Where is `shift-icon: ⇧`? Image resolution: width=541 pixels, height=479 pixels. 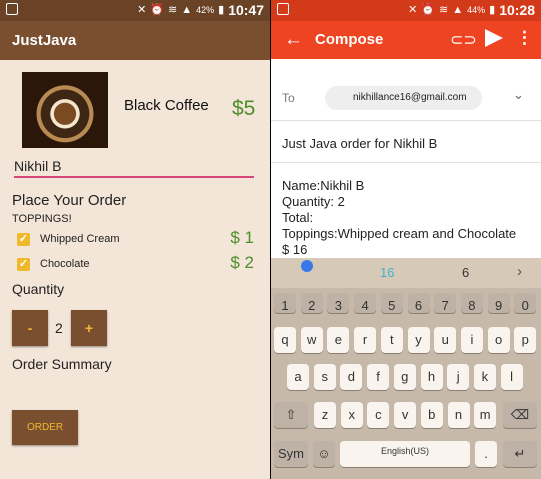
shift-icon: ⇧ is located at coordinates (291, 415).